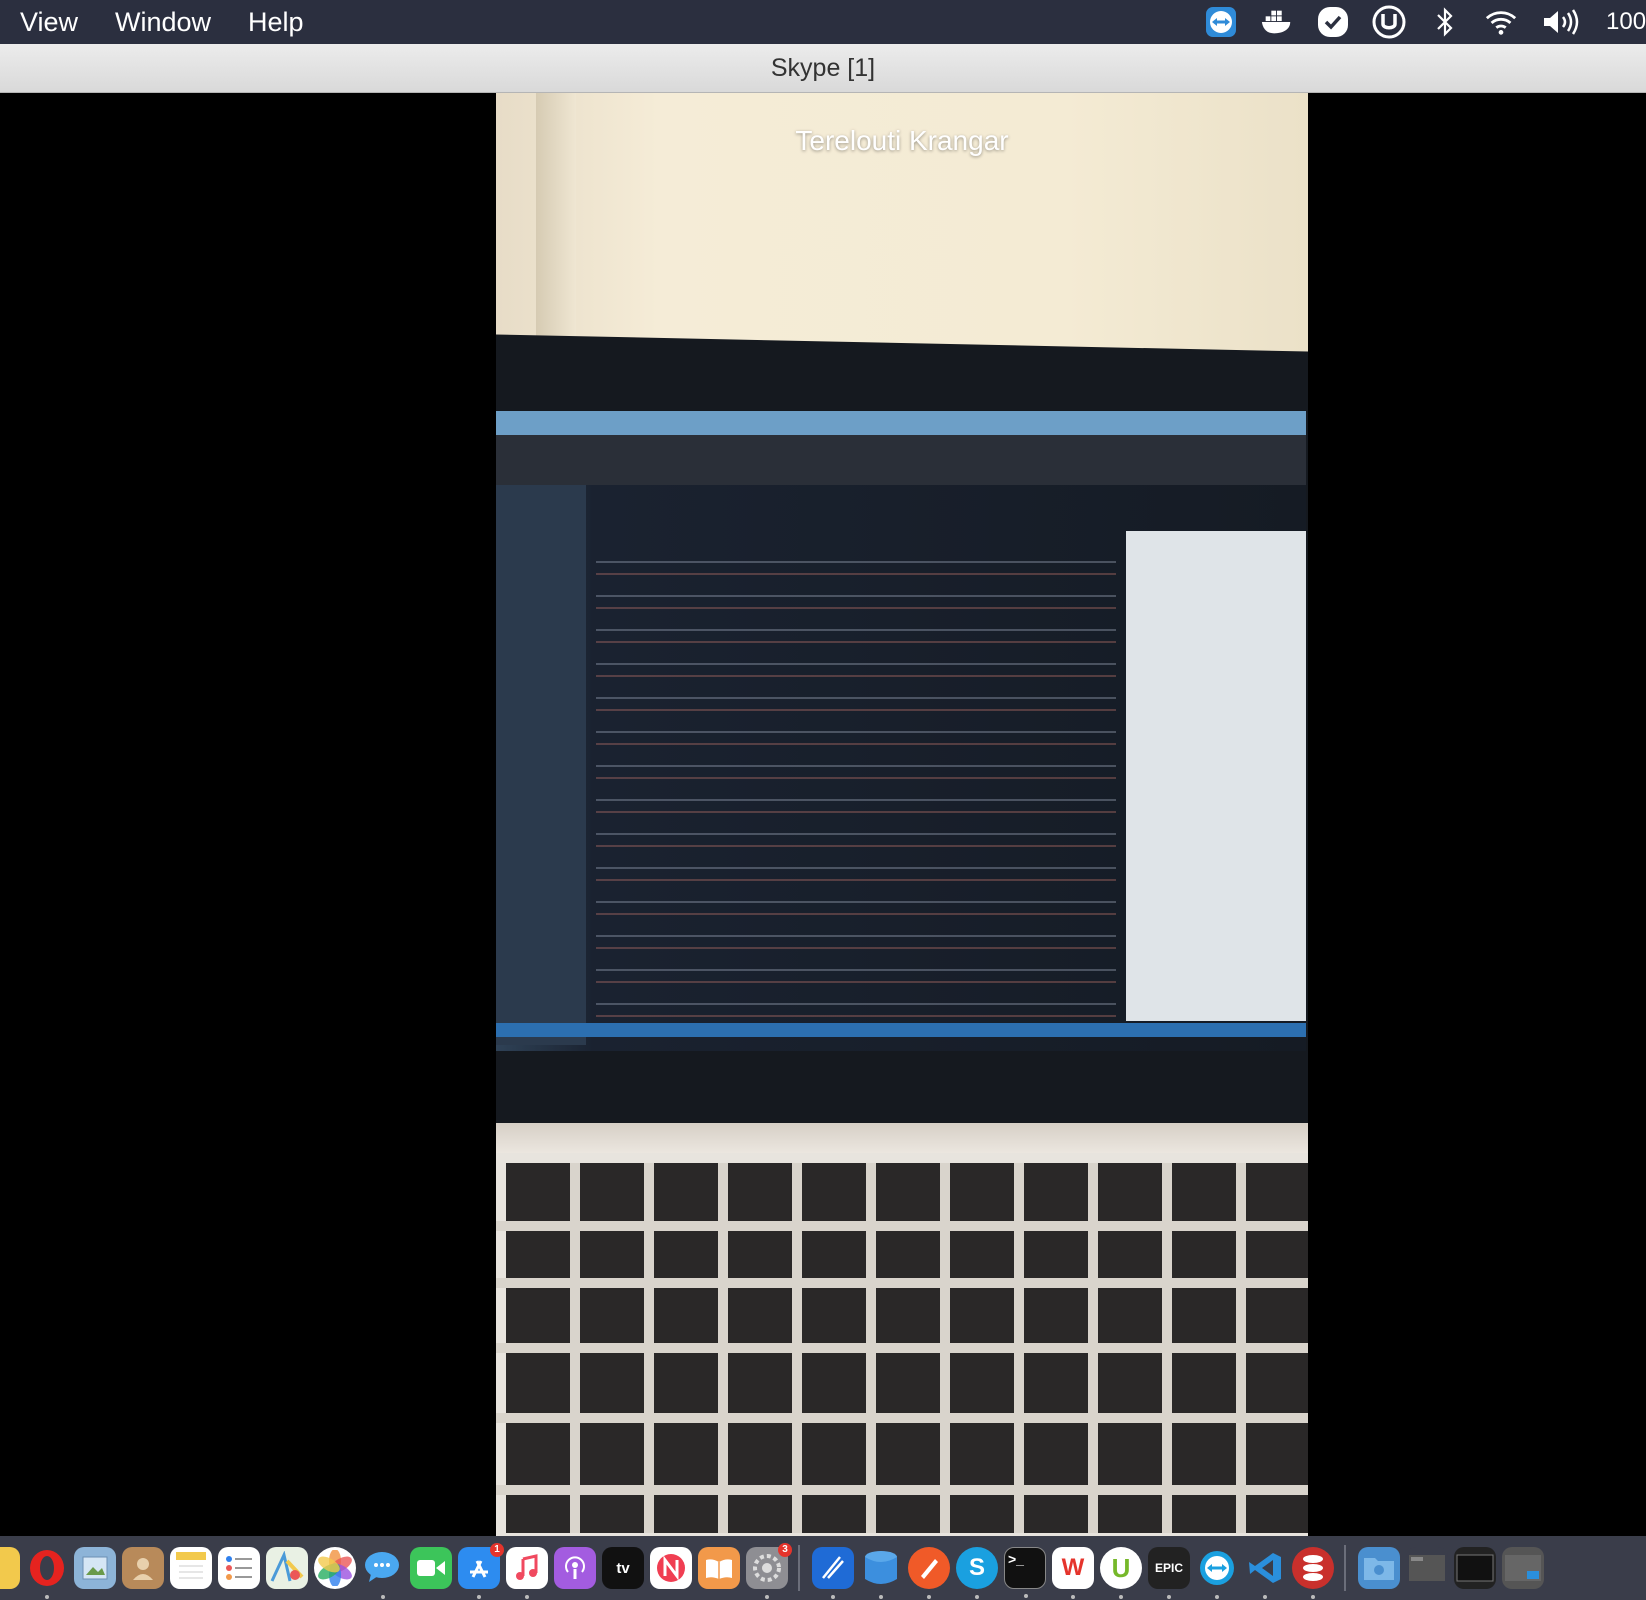 This screenshot has height=1600, width=1646. What do you see at coordinates (1425, 22) in the screenshot?
I see `status-area: 100` at bounding box center [1425, 22].